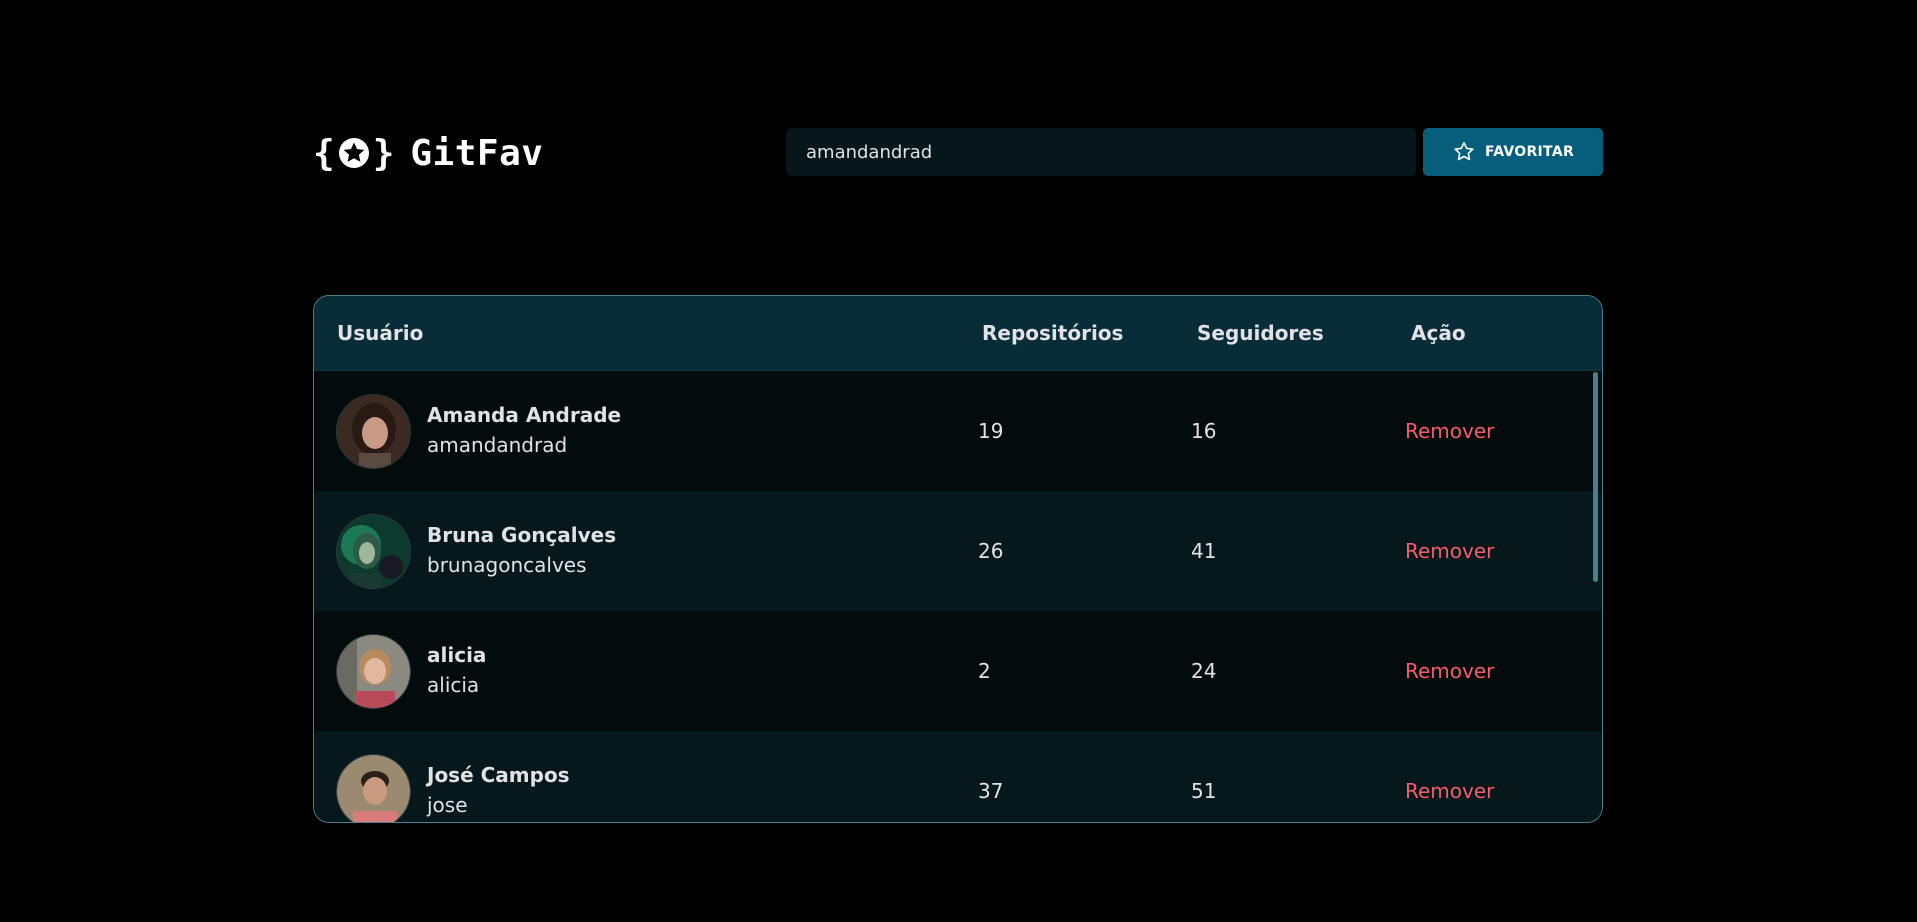 This screenshot has height=922, width=1917. I want to click on table-header: Usuário Repositórios Seguidores Ação, so click(958, 333).